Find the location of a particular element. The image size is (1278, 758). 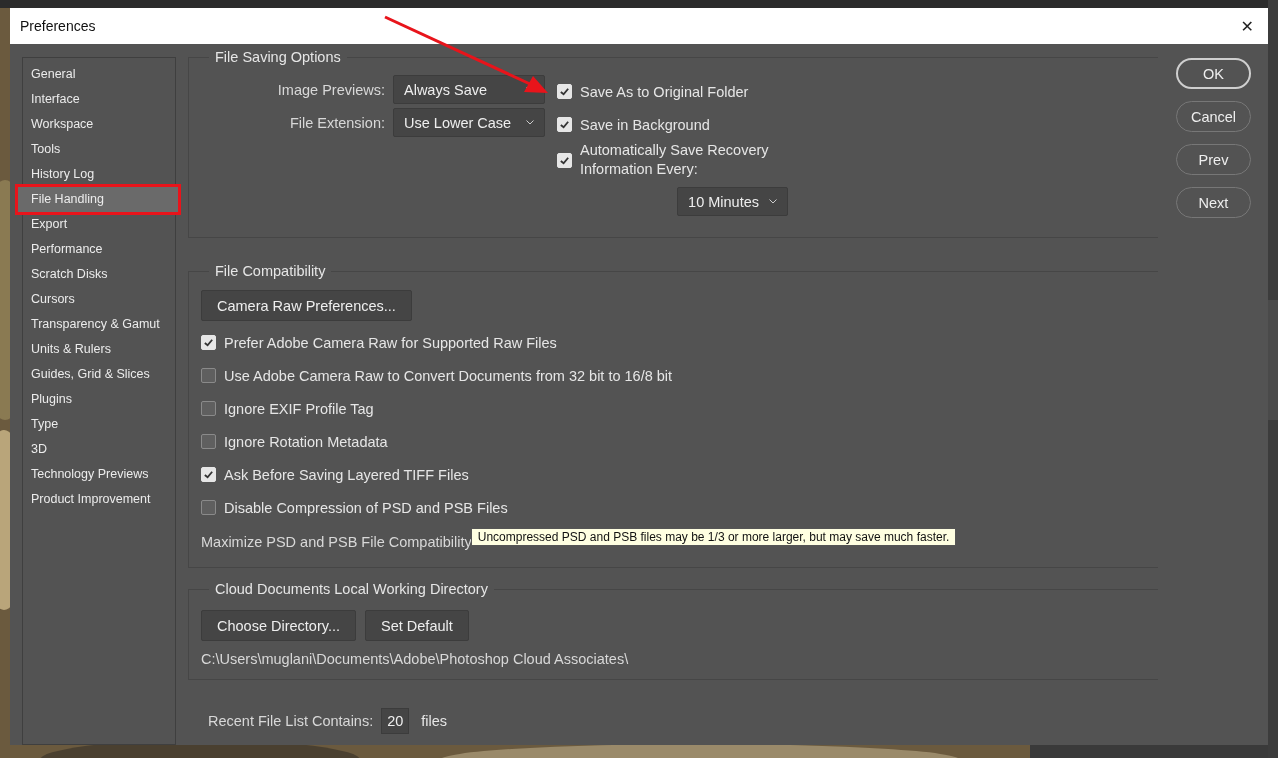

checkbox-label: Prefer Adobe Camera Raw for Supported Raw Files is located at coordinates (390, 342).